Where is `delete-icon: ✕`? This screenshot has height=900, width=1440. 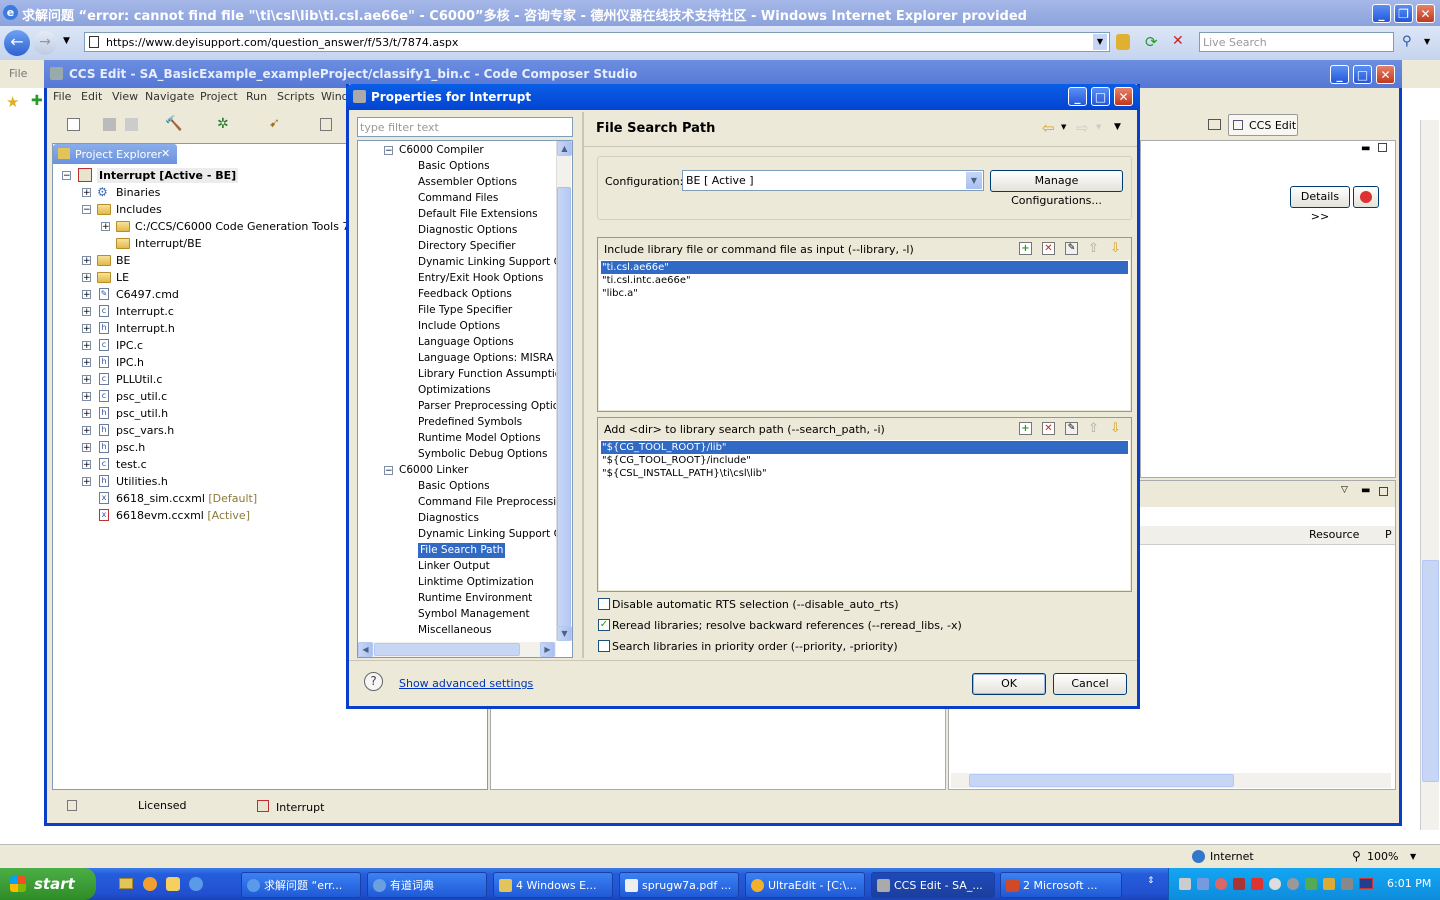 delete-icon: ✕ is located at coordinates (1048, 428).